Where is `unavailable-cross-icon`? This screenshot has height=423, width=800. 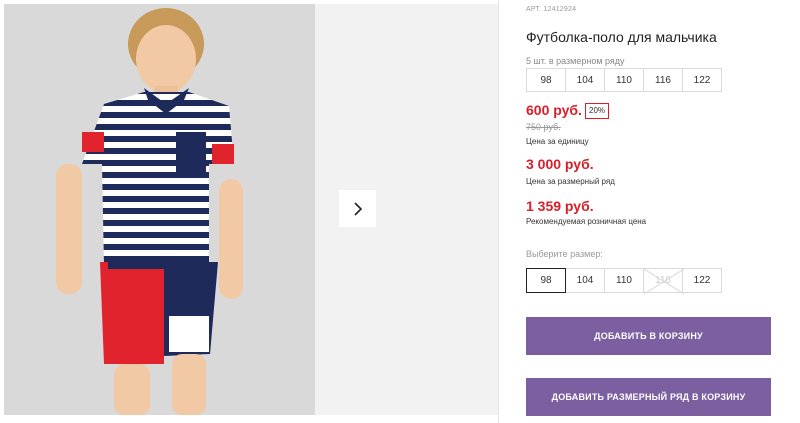
unavailable-cross-icon is located at coordinates (664, 281).